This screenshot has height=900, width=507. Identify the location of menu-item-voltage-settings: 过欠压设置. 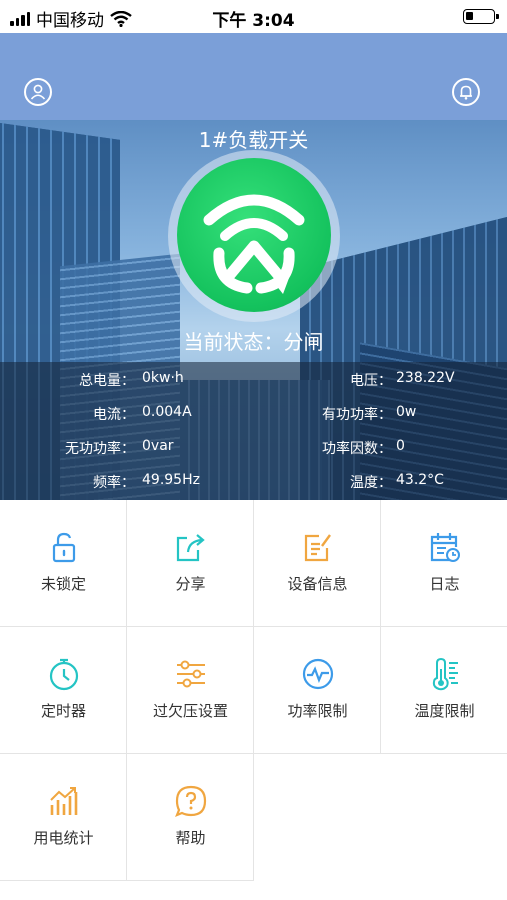
(190, 690).